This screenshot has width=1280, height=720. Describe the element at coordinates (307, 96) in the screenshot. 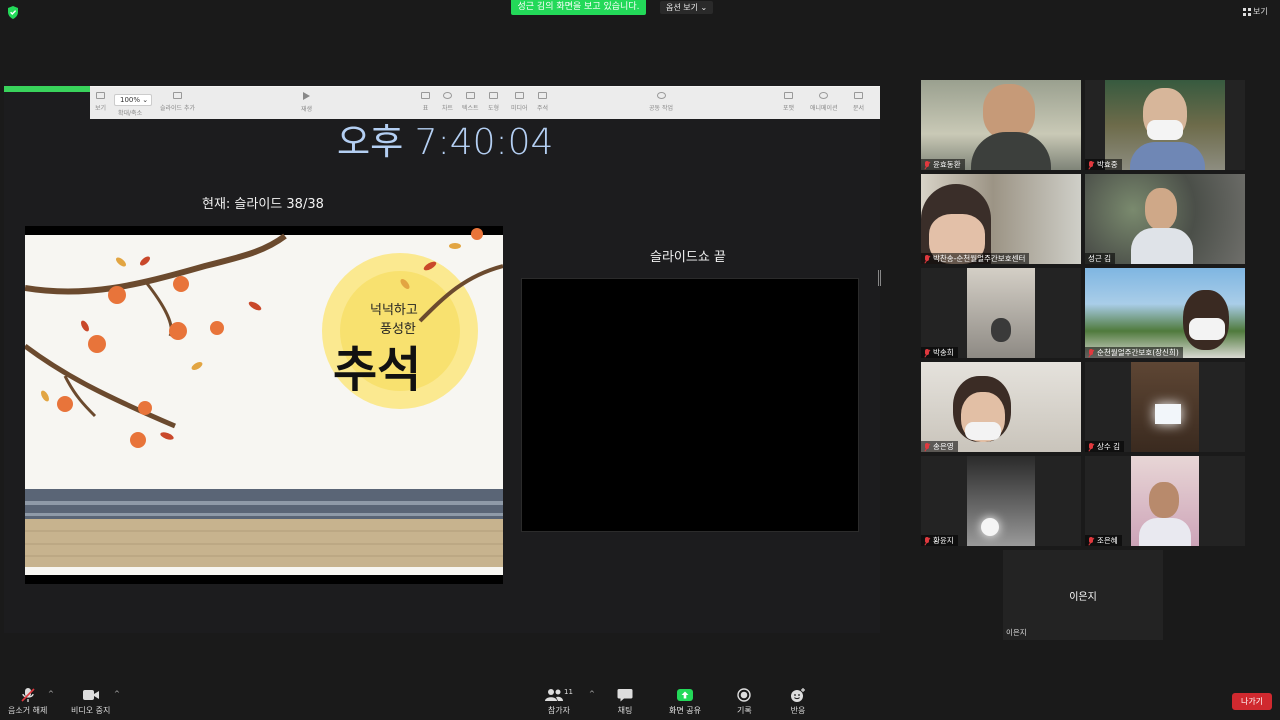

I see `play-icon` at that location.